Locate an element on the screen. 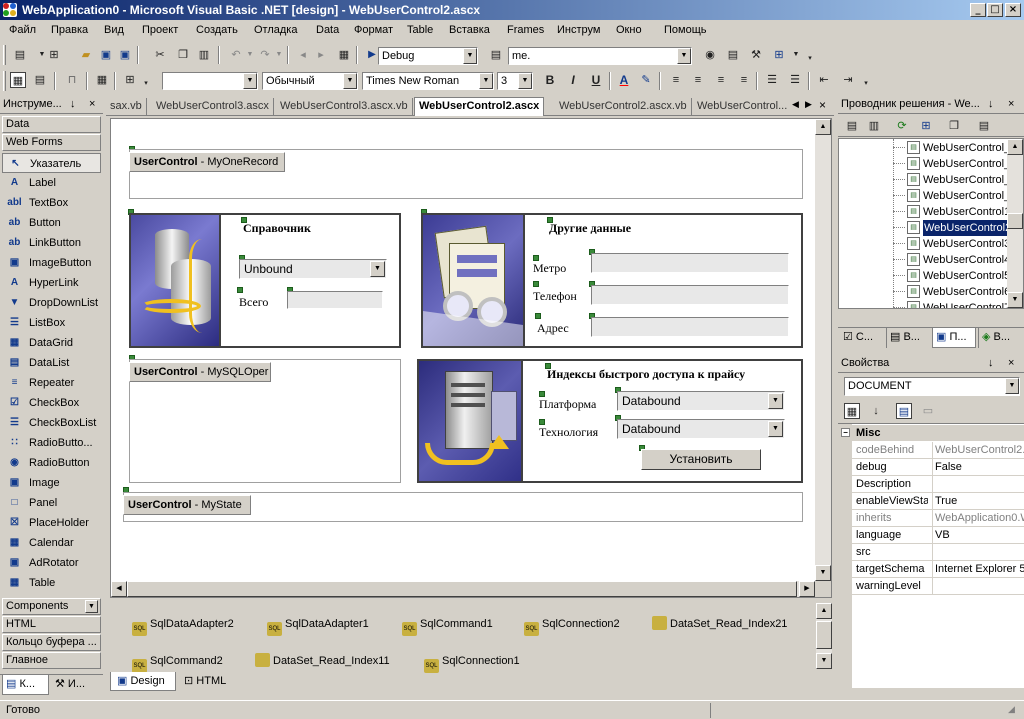 The width and height of the screenshot is (1024, 719). new-project-icon: ▤ is located at coordinates (20, 55).